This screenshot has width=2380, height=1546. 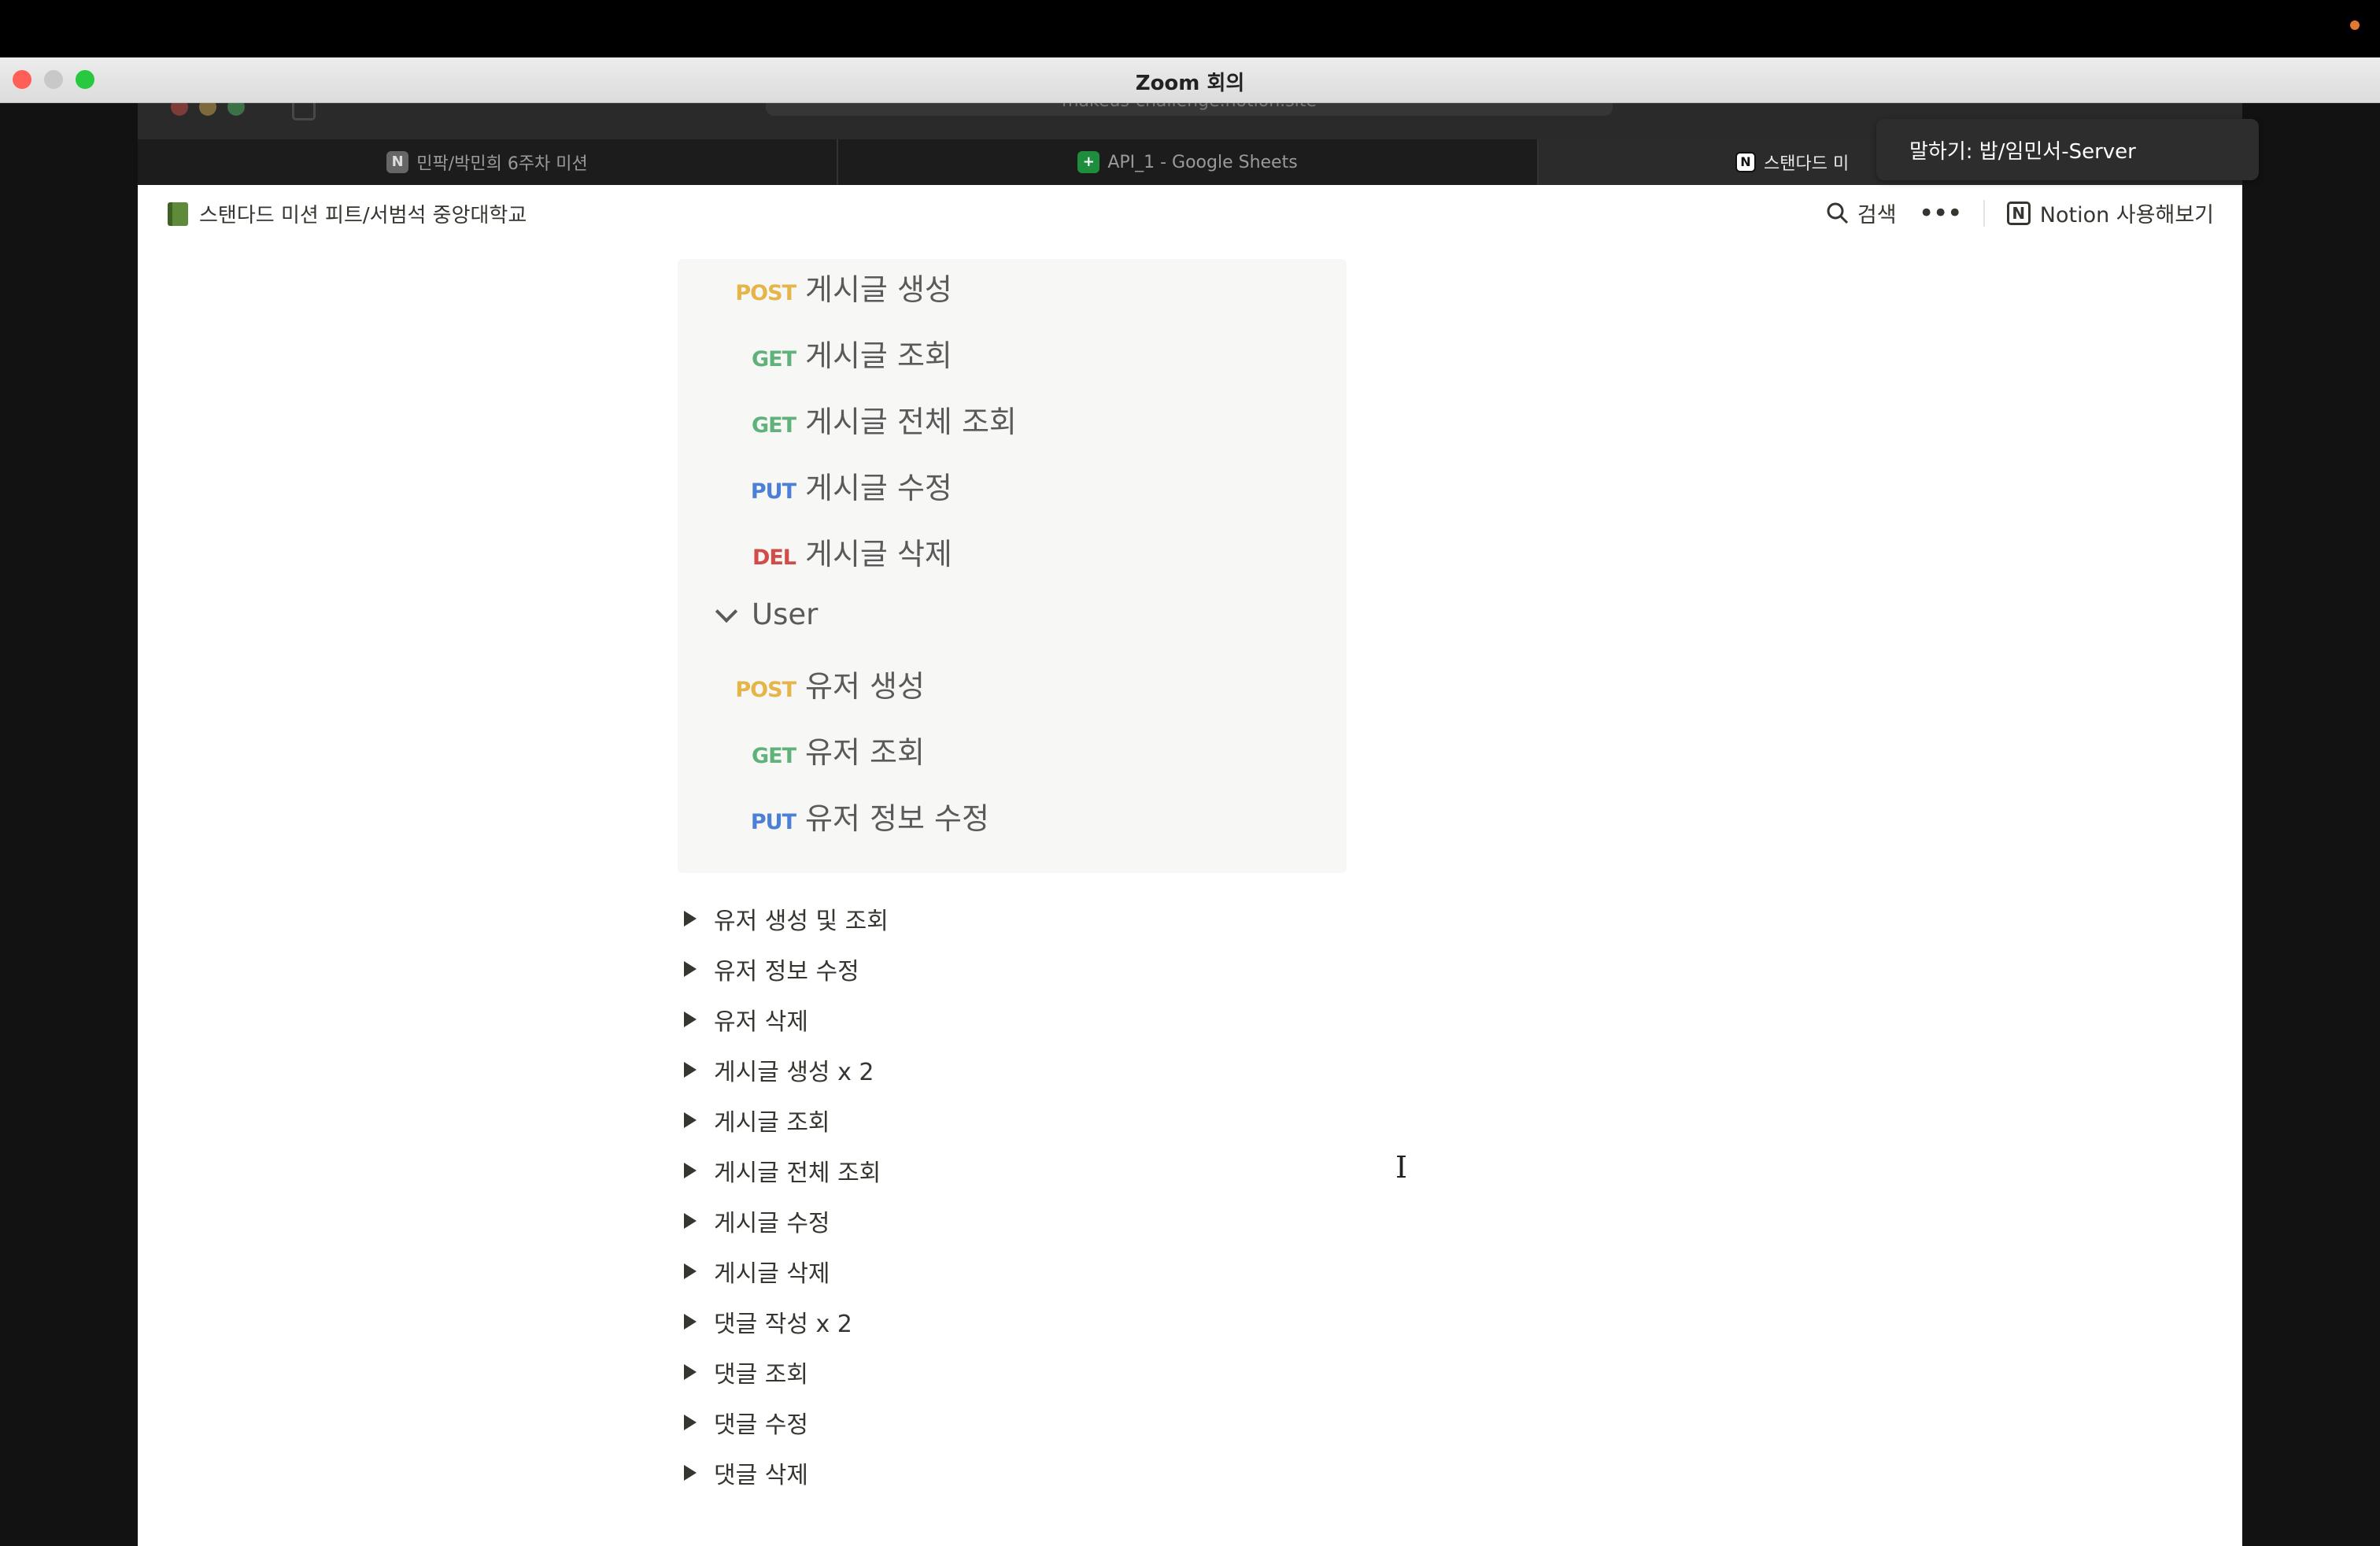 I want to click on active-speaker-label: 말하기: 밥/임민서-Server, so click(x=2067, y=150).